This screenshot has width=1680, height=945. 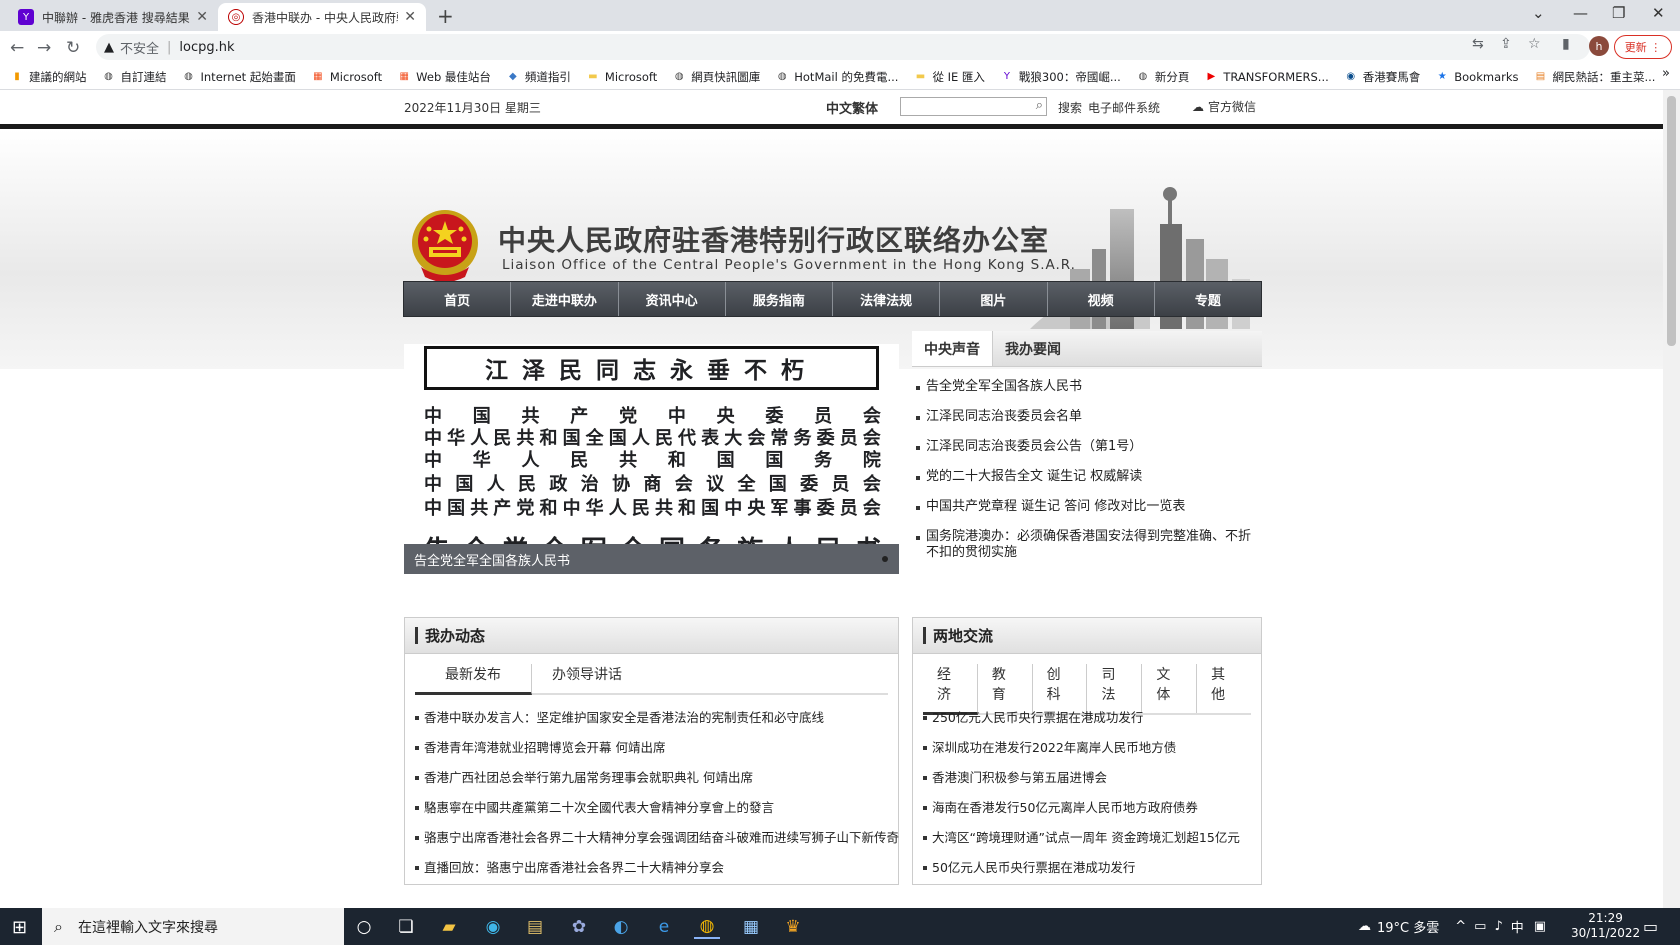 What do you see at coordinates (1480, 926) in the screenshot?
I see `network-icon: ▭` at bounding box center [1480, 926].